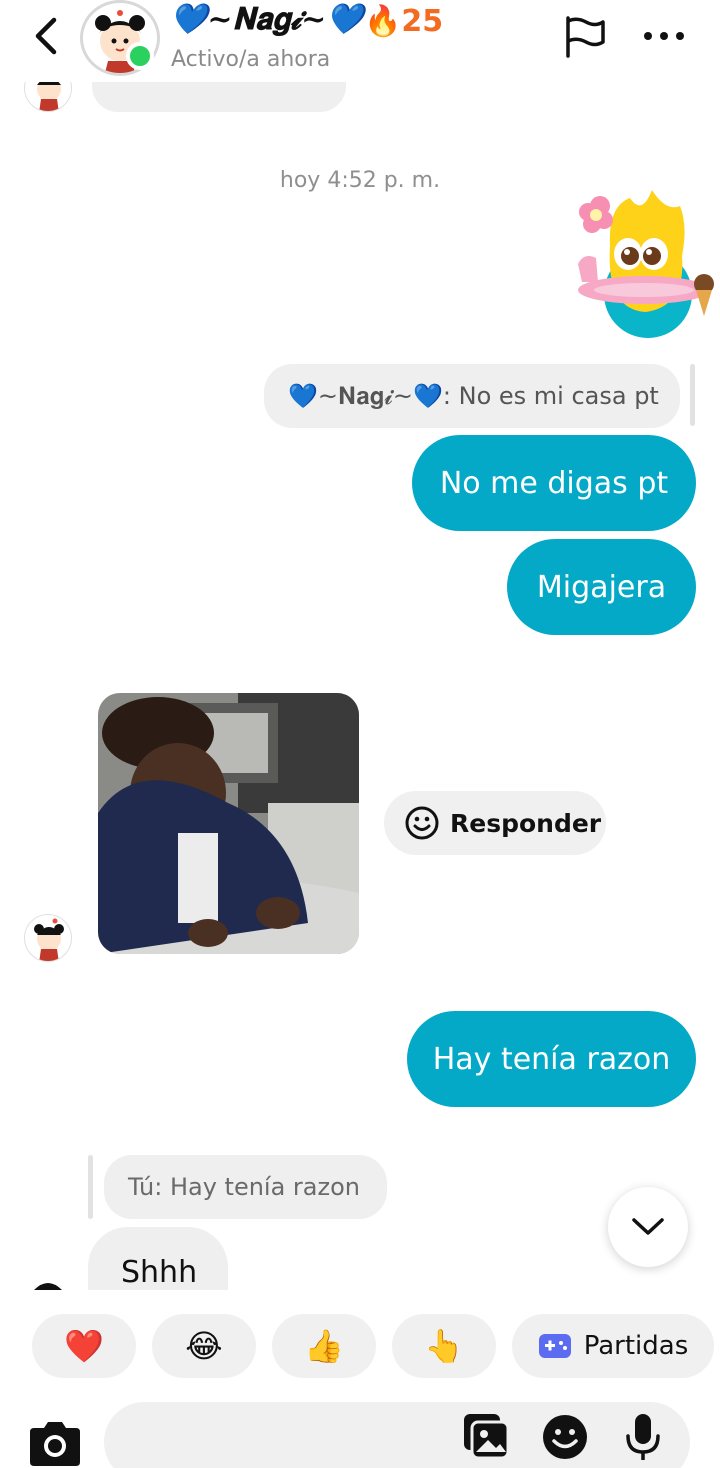 The height and width of the screenshot is (1468, 720). I want to click on photo-image, so click(228, 823).